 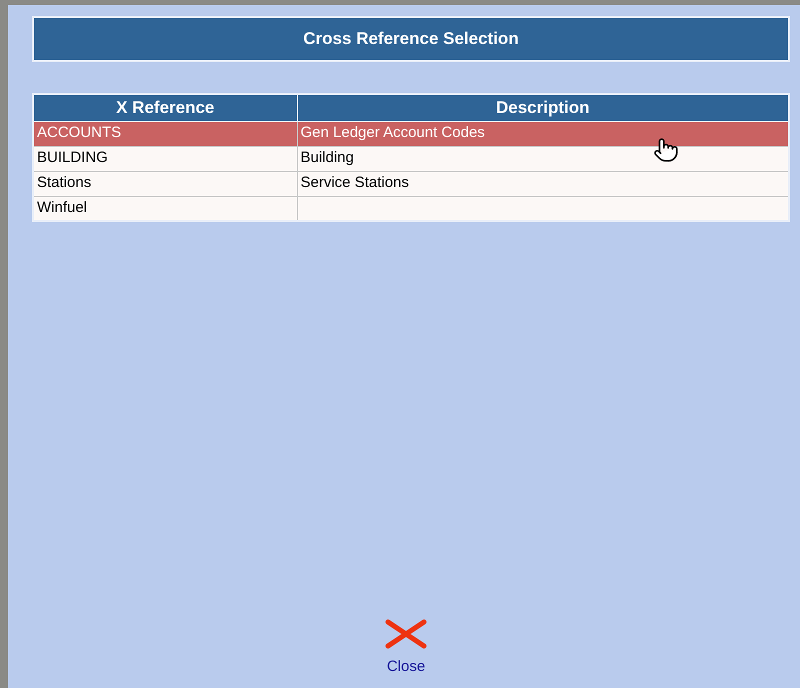 What do you see at coordinates (411, 158) in the screenshot?
I see `table-row: BUILDING Building` at bounding box center [411, 158].